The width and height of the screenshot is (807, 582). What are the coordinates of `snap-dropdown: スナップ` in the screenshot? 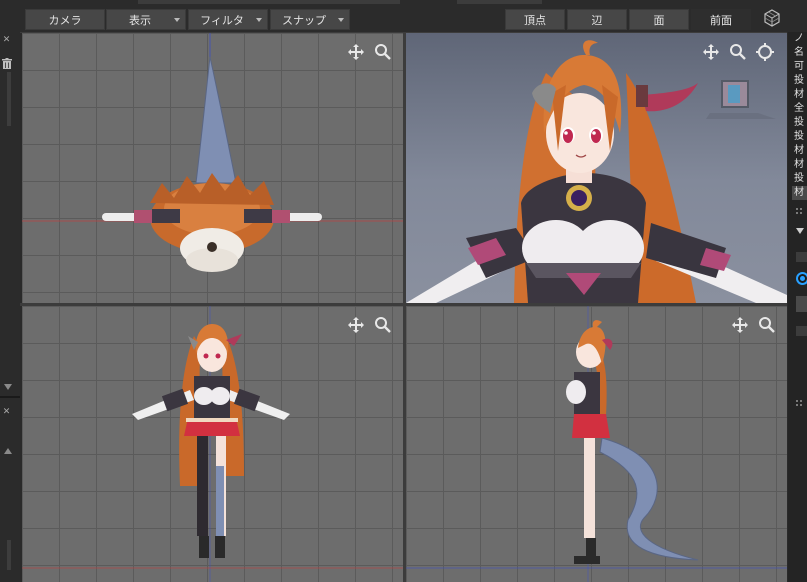 It's located at (310, 19).